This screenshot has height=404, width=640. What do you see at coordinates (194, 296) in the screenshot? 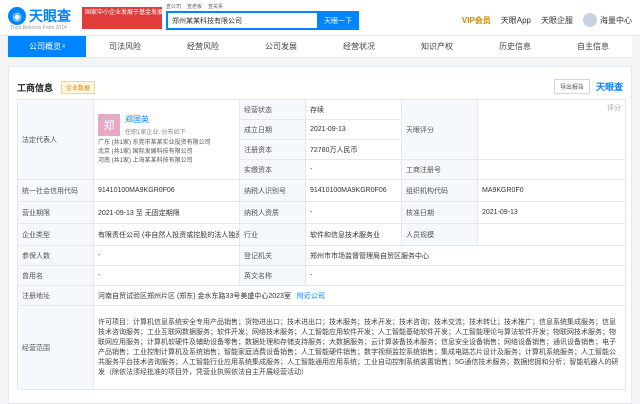
I see `address-value: 河南自贸试验区郑州片区 (郑东) 金水东路33号美盛中心2023室` at bounding box center [194, 296].